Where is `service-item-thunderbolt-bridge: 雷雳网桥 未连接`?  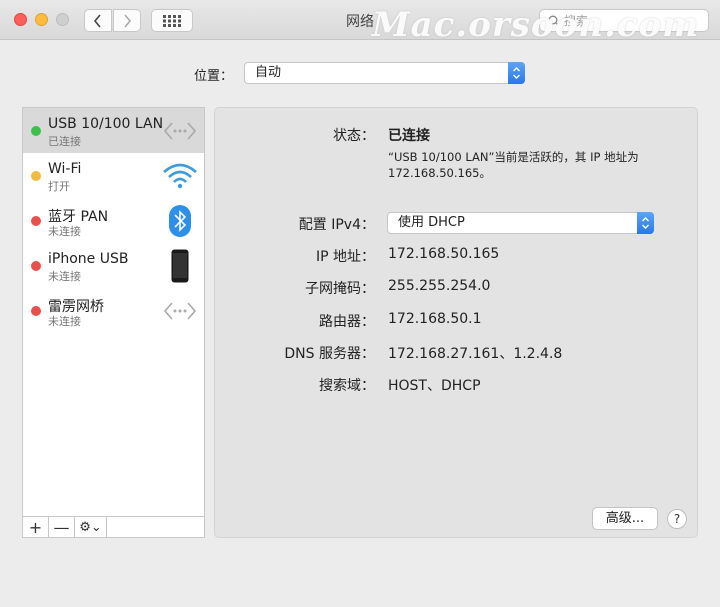
service-item-thunderbolt-bridge: 雷雳网桥 未连接 is located at coordinates (113, 310).